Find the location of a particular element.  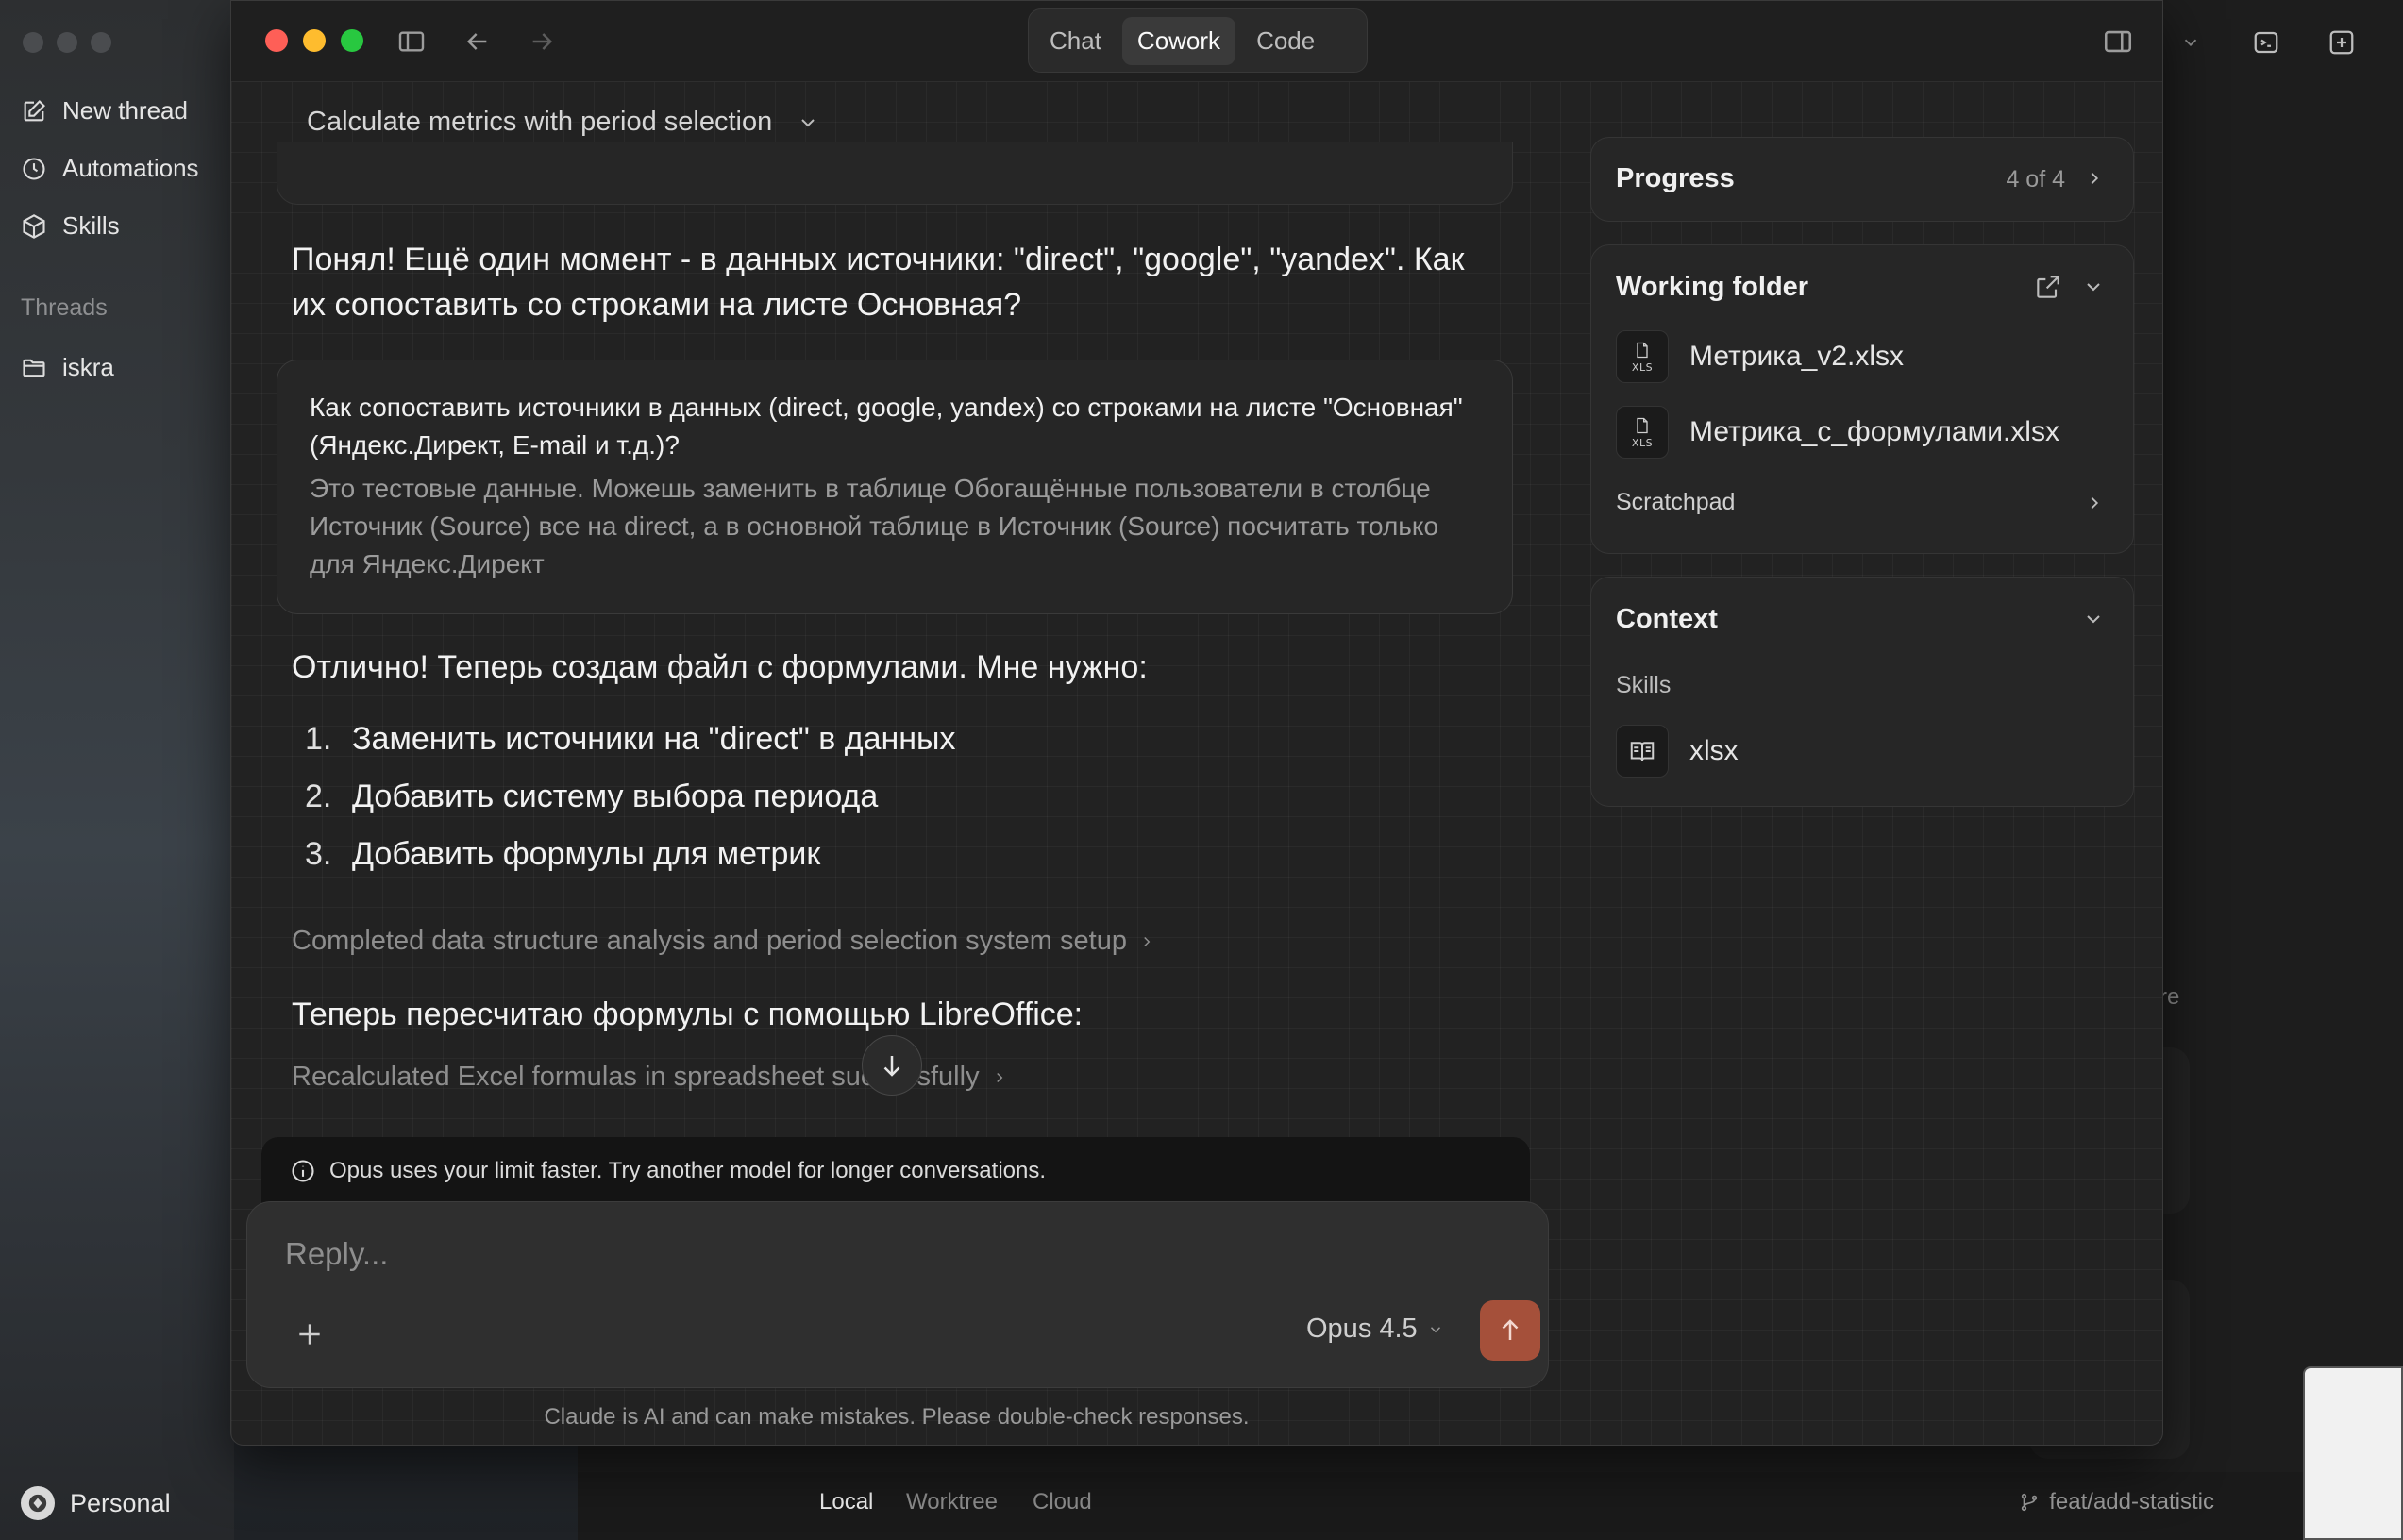

tab-local: Local is located at coordinates (846, 1502).